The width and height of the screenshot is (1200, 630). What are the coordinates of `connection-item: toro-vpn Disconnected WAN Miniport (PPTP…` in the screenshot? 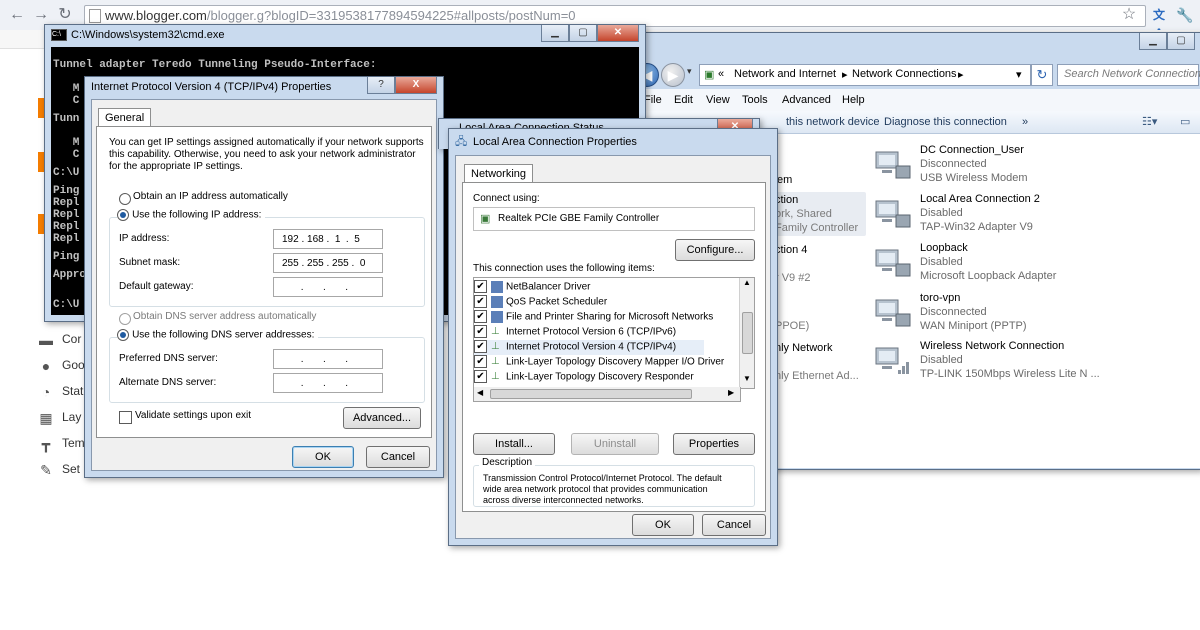 It's located at (1024, 315).